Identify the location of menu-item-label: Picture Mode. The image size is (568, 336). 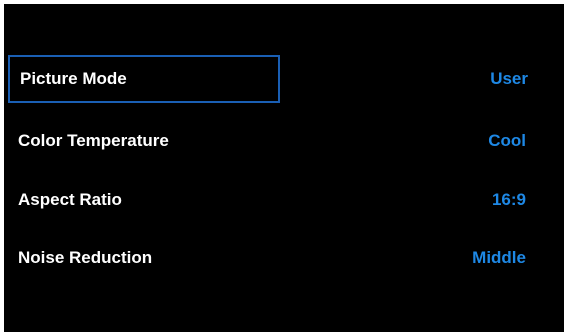
(73, 78).